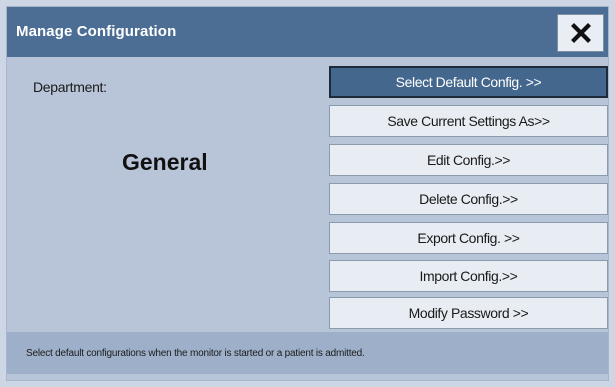  I want to click on modify-password-button: Modify Password >>, so click(468, 313).